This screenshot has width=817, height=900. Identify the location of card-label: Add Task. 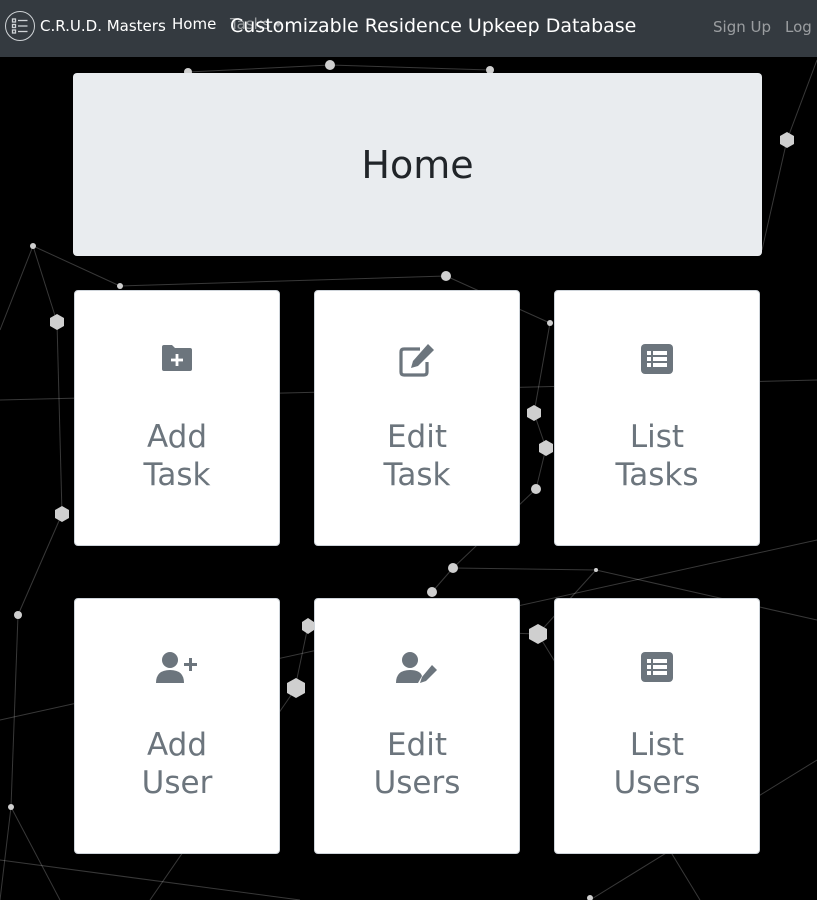
(177, 456).